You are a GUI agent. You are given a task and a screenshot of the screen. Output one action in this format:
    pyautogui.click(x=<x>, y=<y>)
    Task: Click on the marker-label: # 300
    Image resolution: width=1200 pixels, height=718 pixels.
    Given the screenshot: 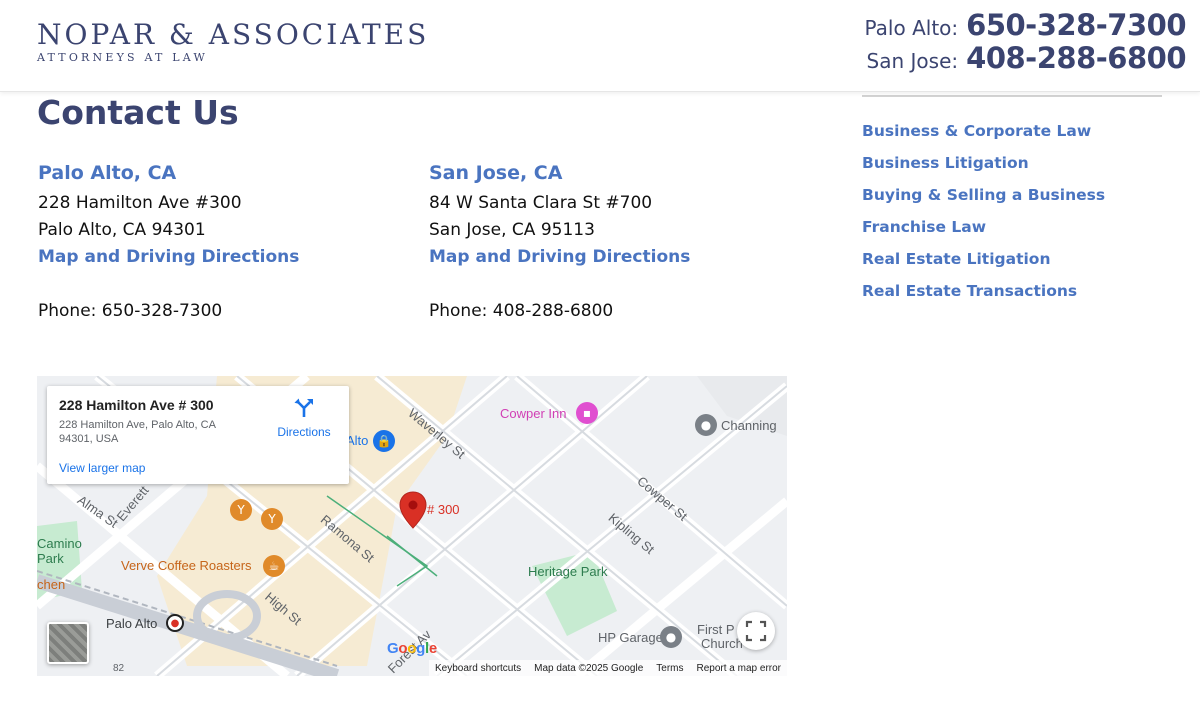 What is the action you would take?
    pyautogui.click(x=443, y=509)
    